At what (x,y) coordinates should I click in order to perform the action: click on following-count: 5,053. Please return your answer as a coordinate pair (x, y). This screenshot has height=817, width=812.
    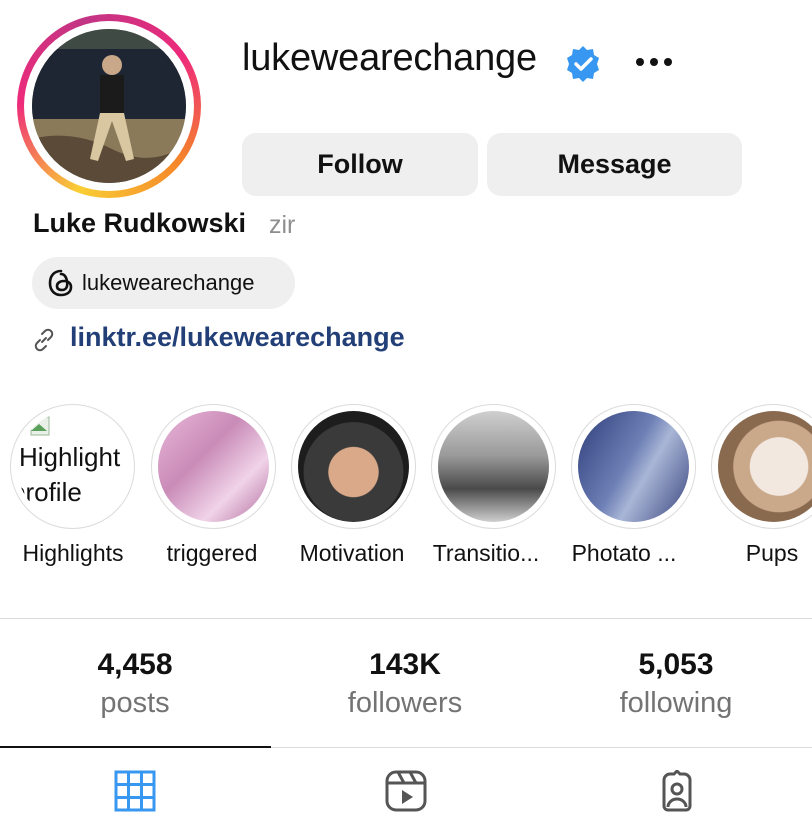
    Looking at the image, I should click on (676, 665).